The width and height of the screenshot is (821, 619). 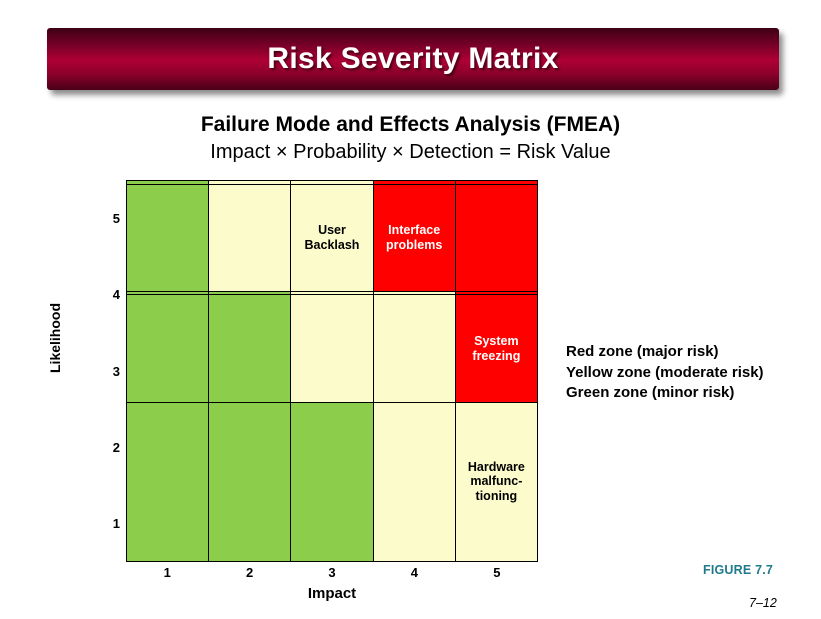 I want to click on x-axis-title: Impact, so click(x=332, y=593).